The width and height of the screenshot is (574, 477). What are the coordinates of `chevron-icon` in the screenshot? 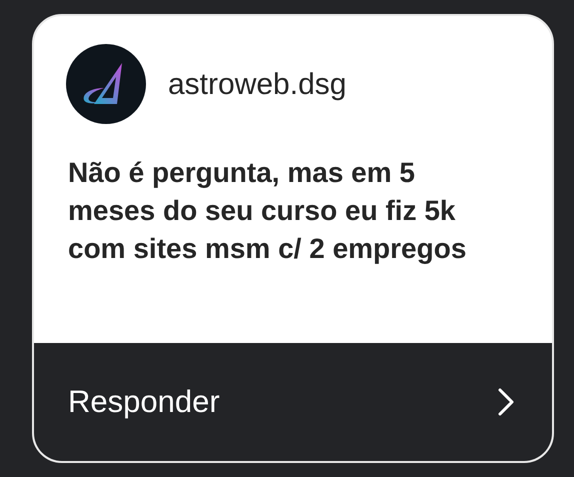 It's located at (506, 402).